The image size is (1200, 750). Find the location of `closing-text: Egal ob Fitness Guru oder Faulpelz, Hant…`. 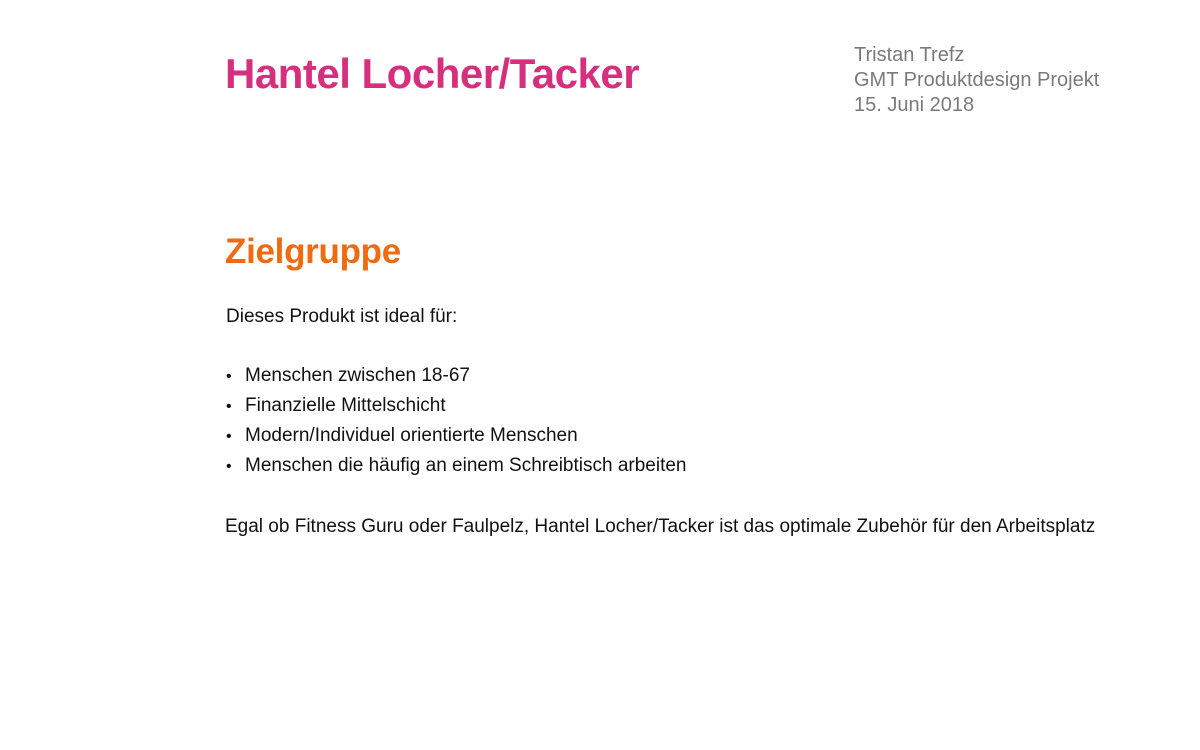

closing-text: Egal ob Fitness Guru oder Faulpelz, Hant… is located at coordinates (660, 526).